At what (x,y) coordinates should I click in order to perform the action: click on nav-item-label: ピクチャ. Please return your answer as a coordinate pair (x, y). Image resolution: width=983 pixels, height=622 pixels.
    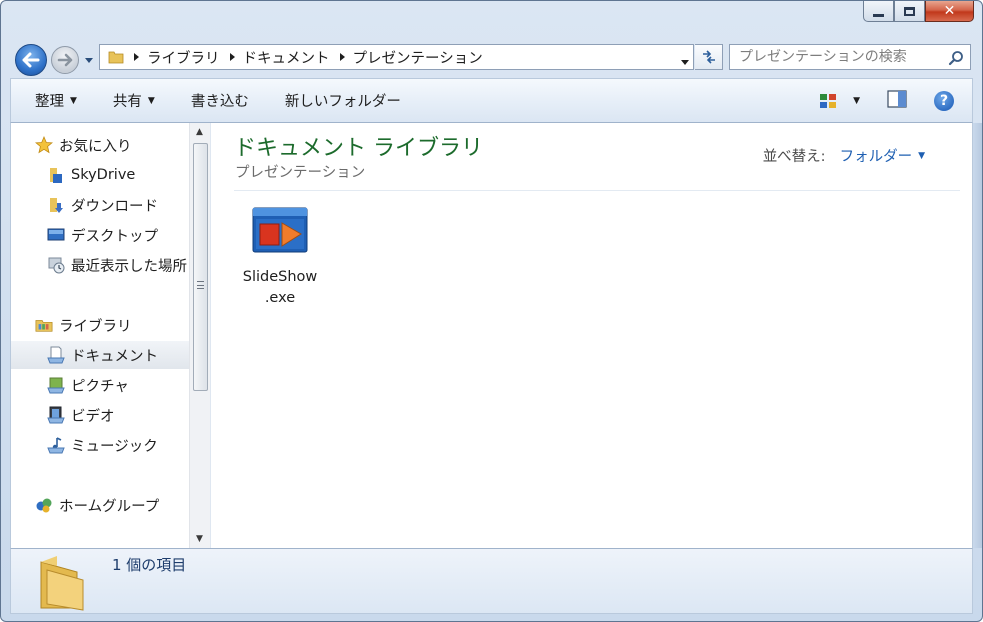
    Looking at the image, I should click on (100, 386).